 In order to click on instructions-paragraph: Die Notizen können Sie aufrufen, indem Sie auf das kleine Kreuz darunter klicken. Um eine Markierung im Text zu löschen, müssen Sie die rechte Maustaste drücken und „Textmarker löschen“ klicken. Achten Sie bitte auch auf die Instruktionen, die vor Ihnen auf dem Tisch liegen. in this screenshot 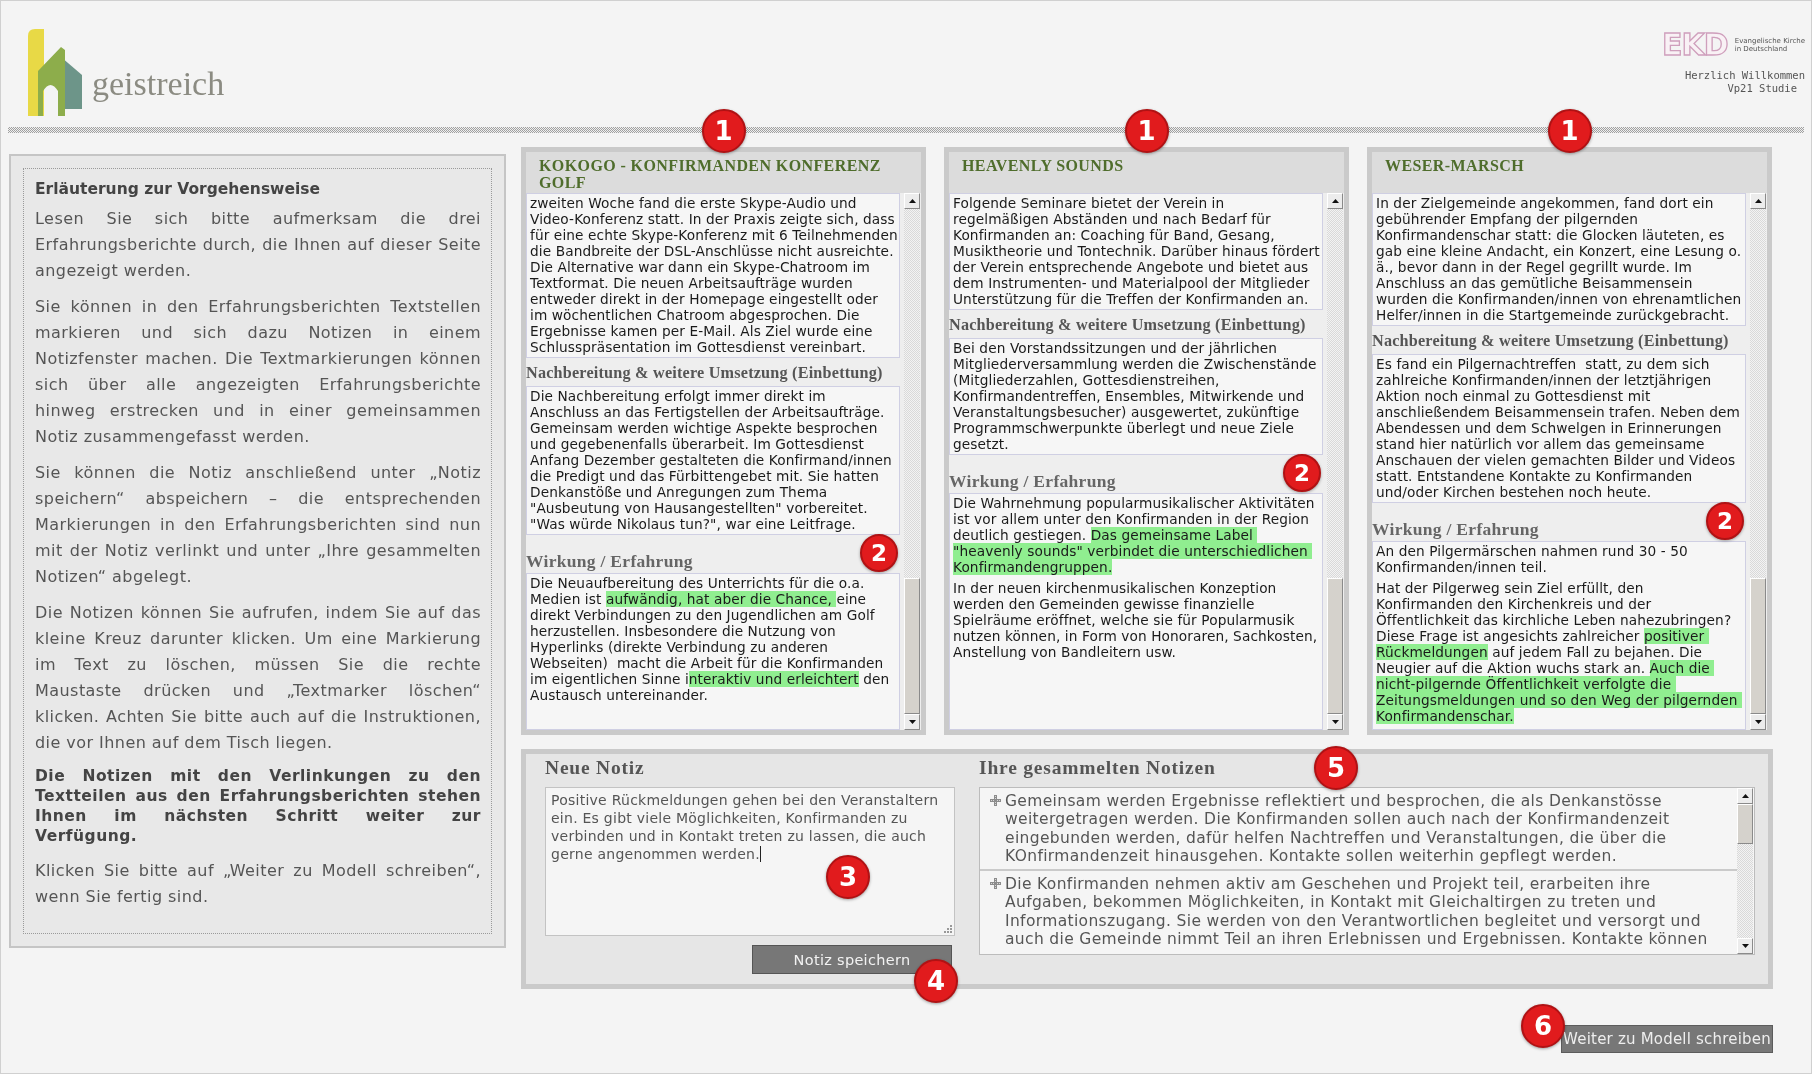, I will do `click(258, 678)`.